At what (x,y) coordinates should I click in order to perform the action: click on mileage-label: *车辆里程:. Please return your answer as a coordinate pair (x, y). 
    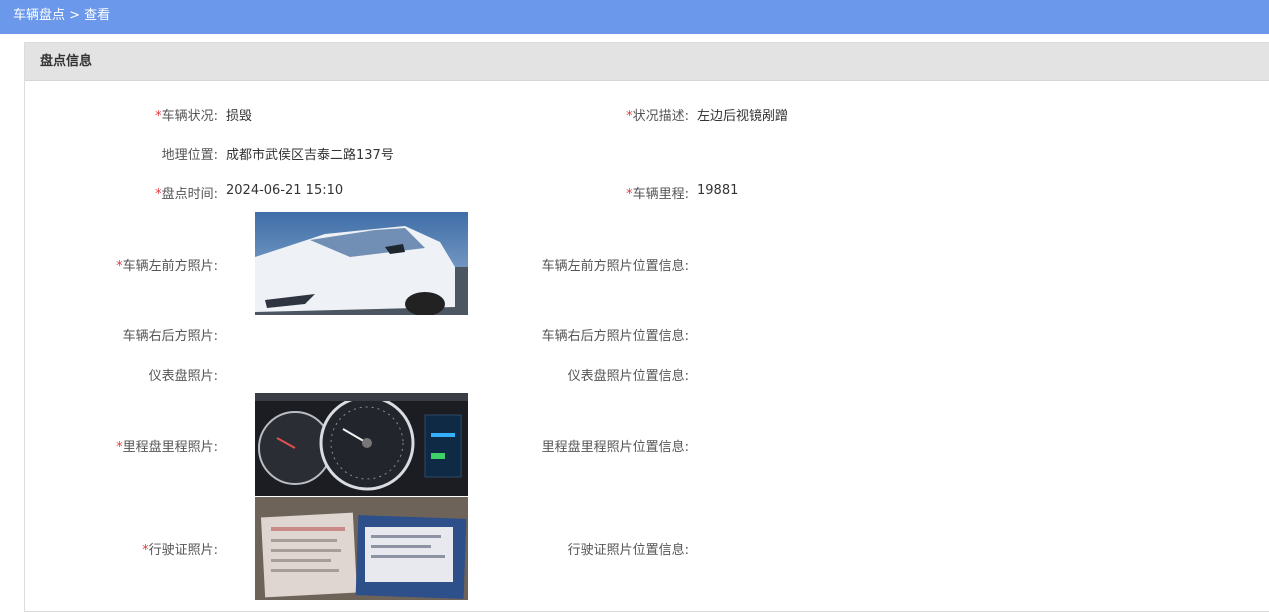
    Looking at the image, I should click on (657, 194).